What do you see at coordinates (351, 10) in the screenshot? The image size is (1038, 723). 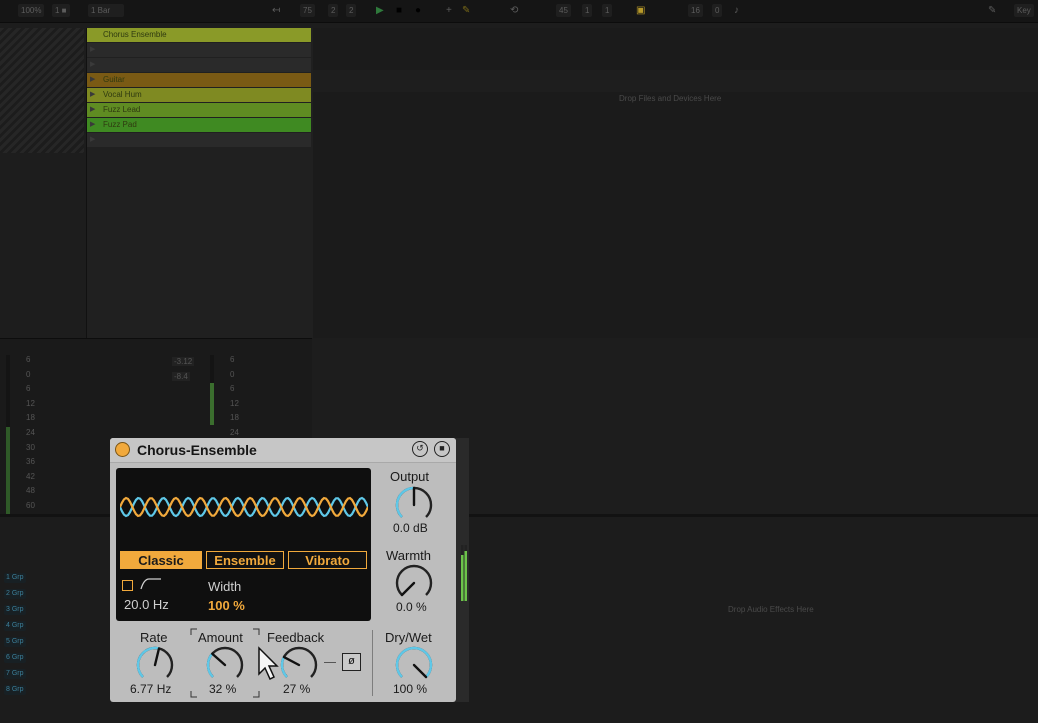 I see `time-sig-den: 2` at bounding box center [351, 10].